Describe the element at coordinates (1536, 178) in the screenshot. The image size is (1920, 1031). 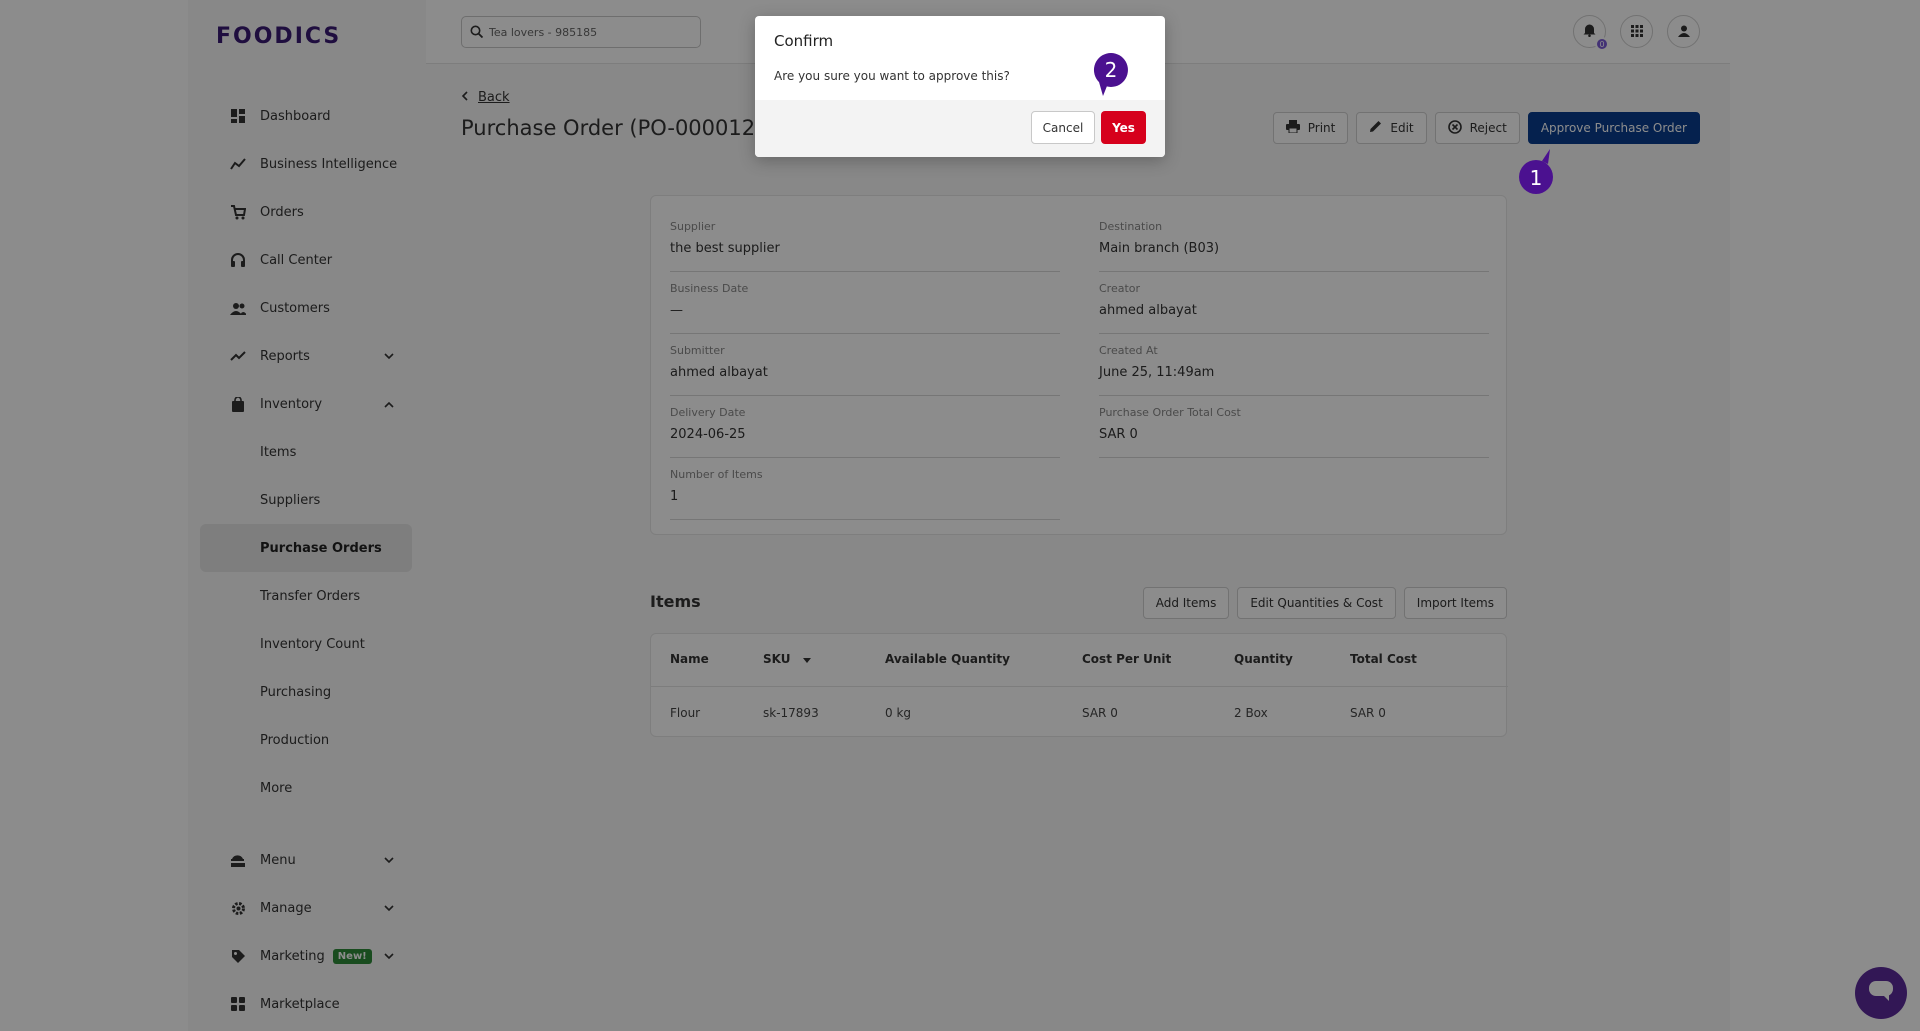
I see `step-marker-number: 1` at that location.